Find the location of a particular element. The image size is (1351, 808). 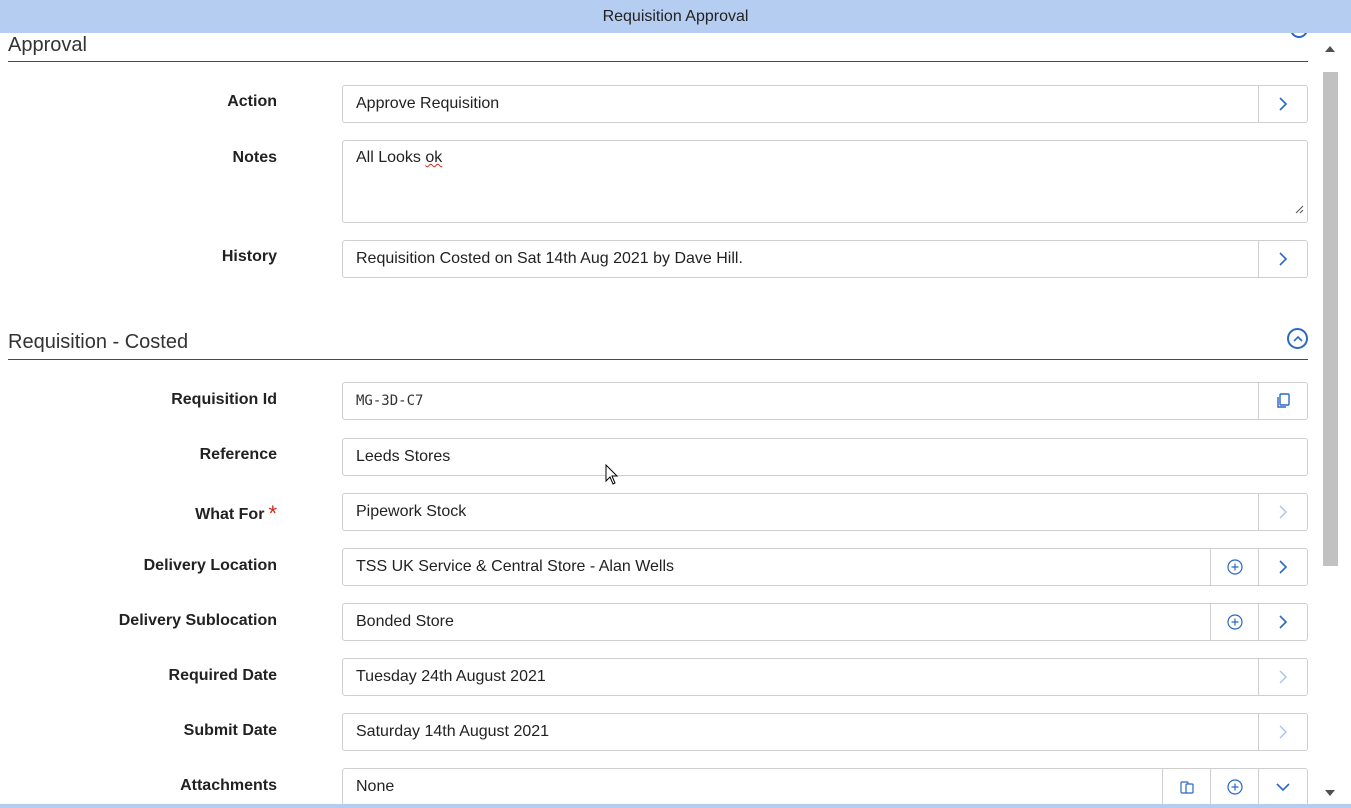

required-date-label: Required Date is located at coordinates (222, 675).